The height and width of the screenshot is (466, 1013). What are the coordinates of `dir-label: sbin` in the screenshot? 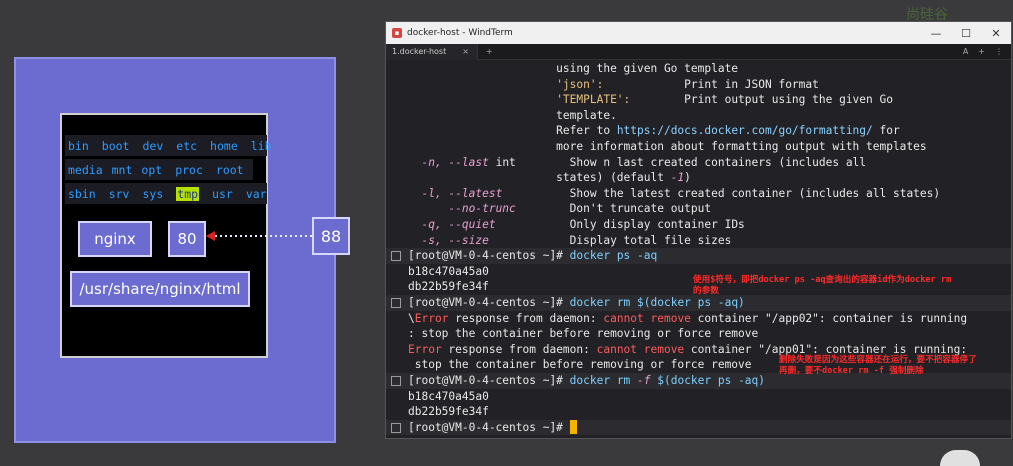 It's located at (82, 193).